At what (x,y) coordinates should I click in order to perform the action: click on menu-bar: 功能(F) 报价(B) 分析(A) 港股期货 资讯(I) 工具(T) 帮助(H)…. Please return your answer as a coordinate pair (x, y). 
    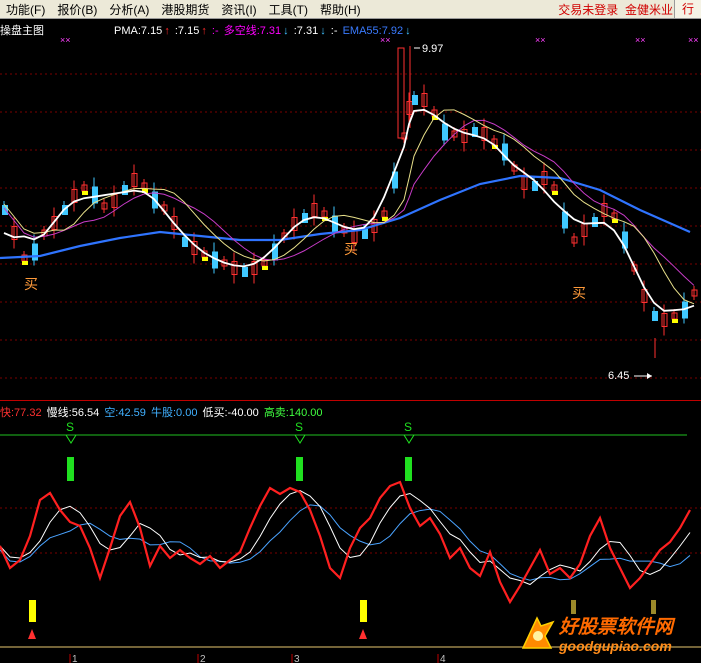
    Looking at the image, I should click on (350, 9).